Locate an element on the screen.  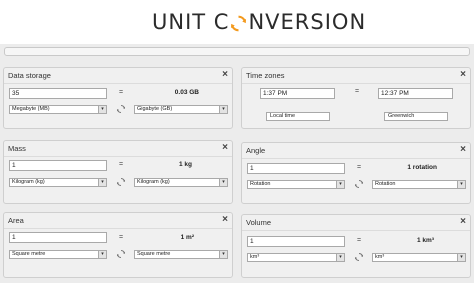
result-value: 1 rotation is located at coordinates (422, 167).